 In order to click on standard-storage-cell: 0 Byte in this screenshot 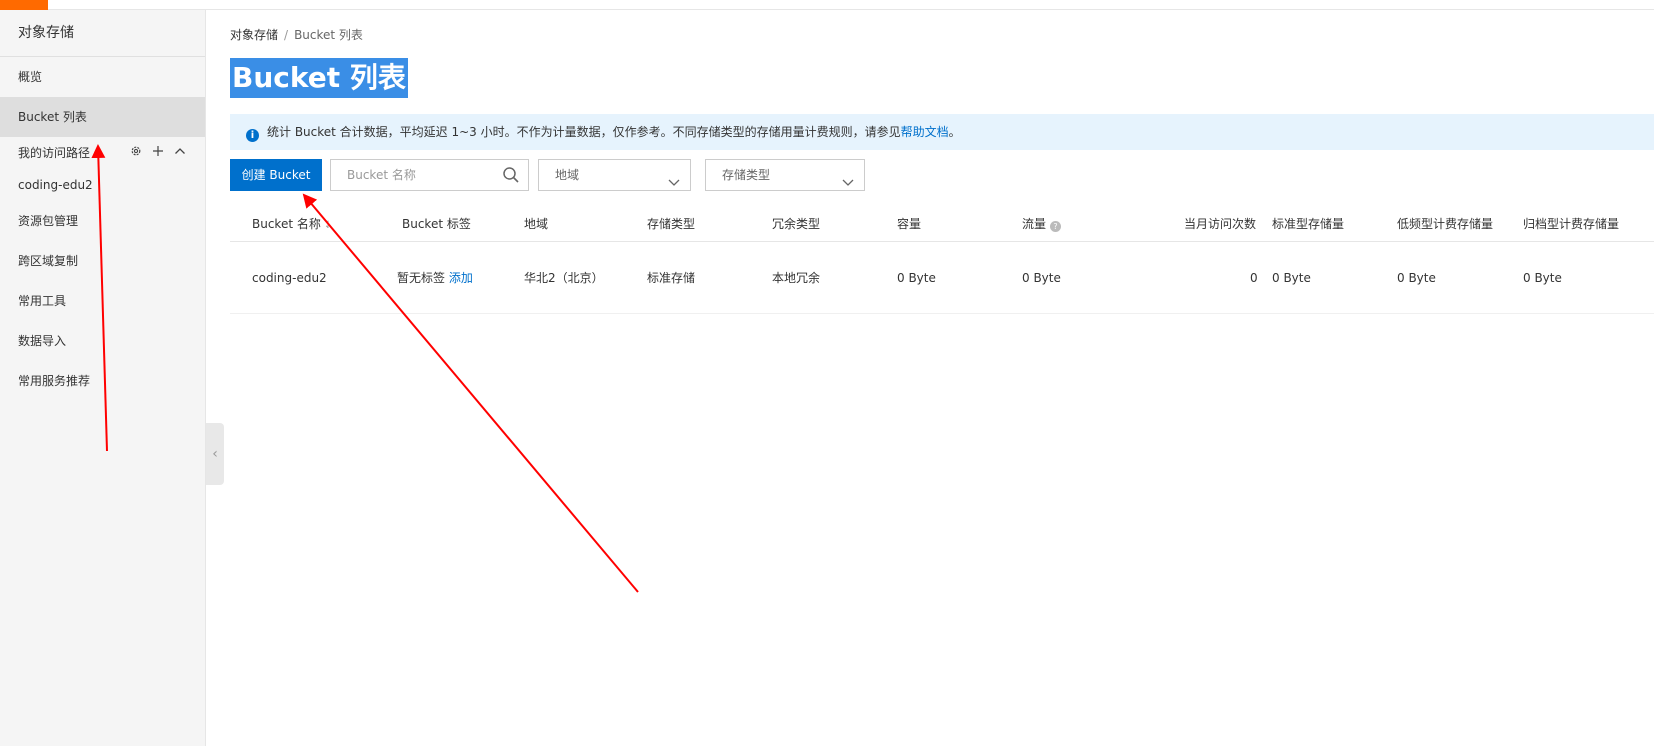, I will do `click(1291, 278)`.